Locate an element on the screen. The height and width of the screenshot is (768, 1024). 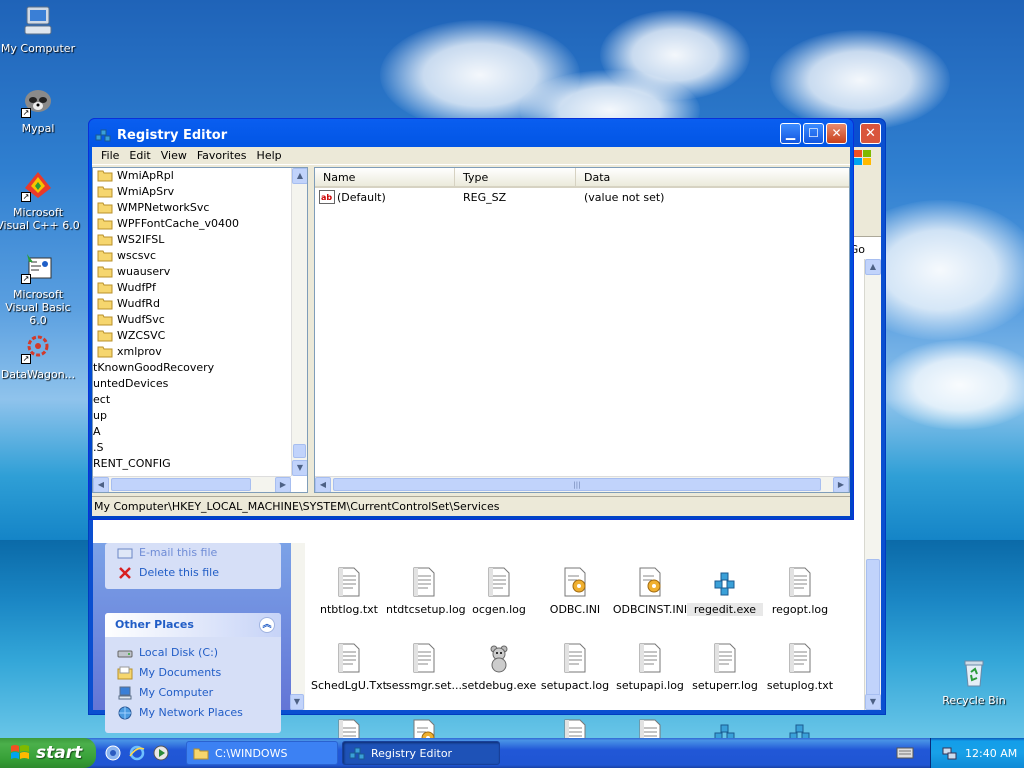
tree-key-item: WPFFontCache_v0400 is located at coordinates (192, 224).